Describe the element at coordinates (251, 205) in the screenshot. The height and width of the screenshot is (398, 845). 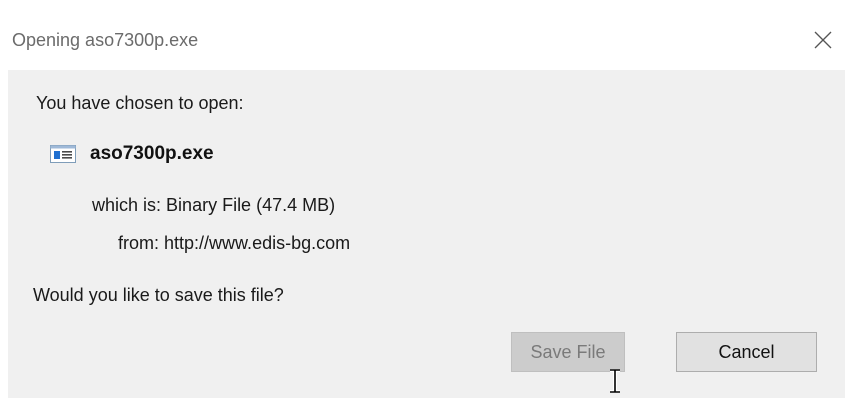
I see `file-type-value: Binary File (47.4 MB)` at that location.